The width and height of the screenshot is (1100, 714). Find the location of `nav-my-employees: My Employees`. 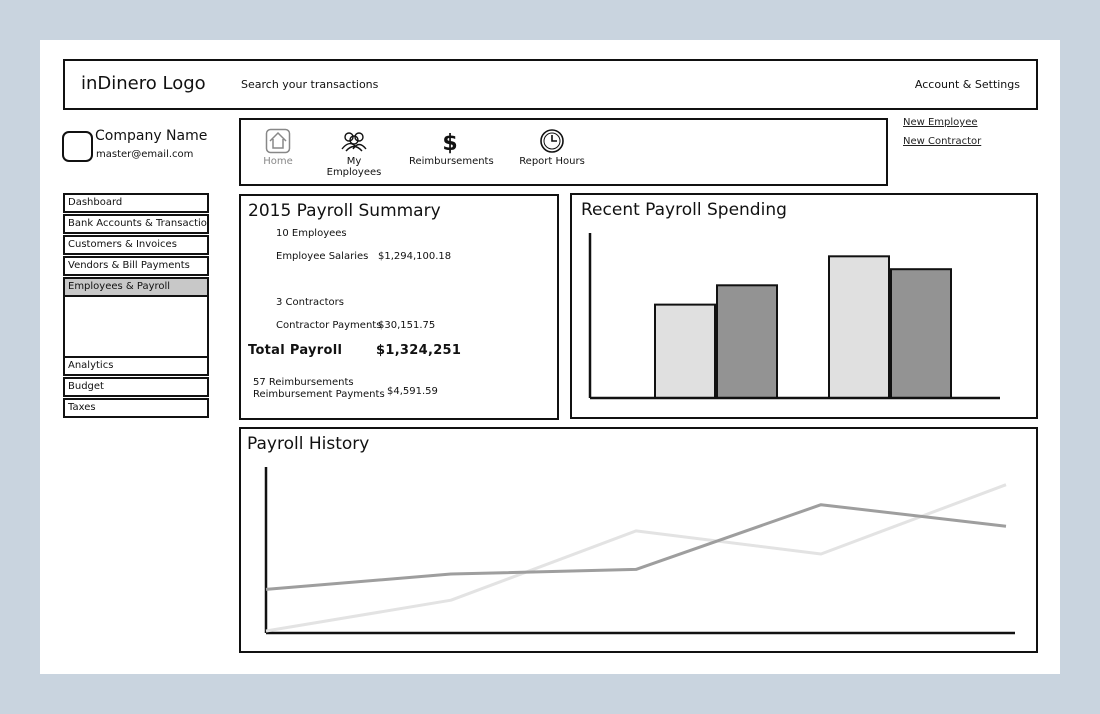

nav-my-employees: My Employees is located at coordinates (354, 153).